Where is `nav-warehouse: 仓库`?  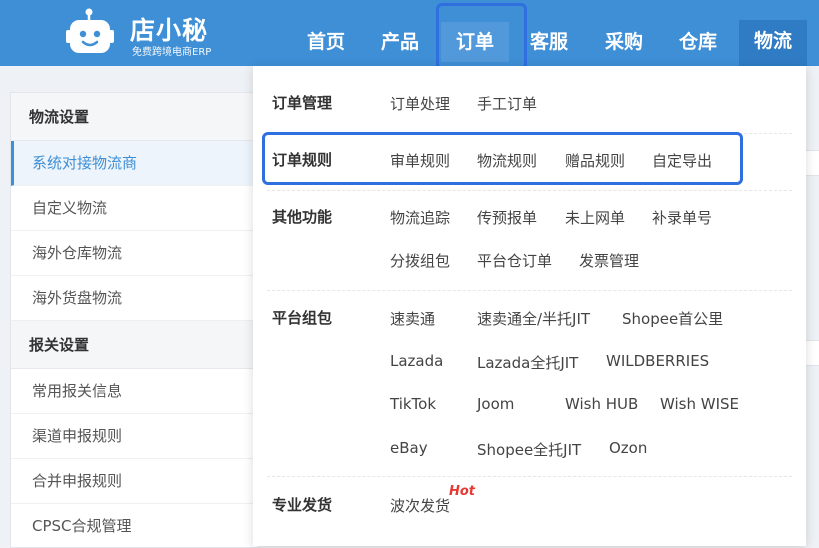 nav-warehouse: 仓库 is located at coordinates (698, 42).